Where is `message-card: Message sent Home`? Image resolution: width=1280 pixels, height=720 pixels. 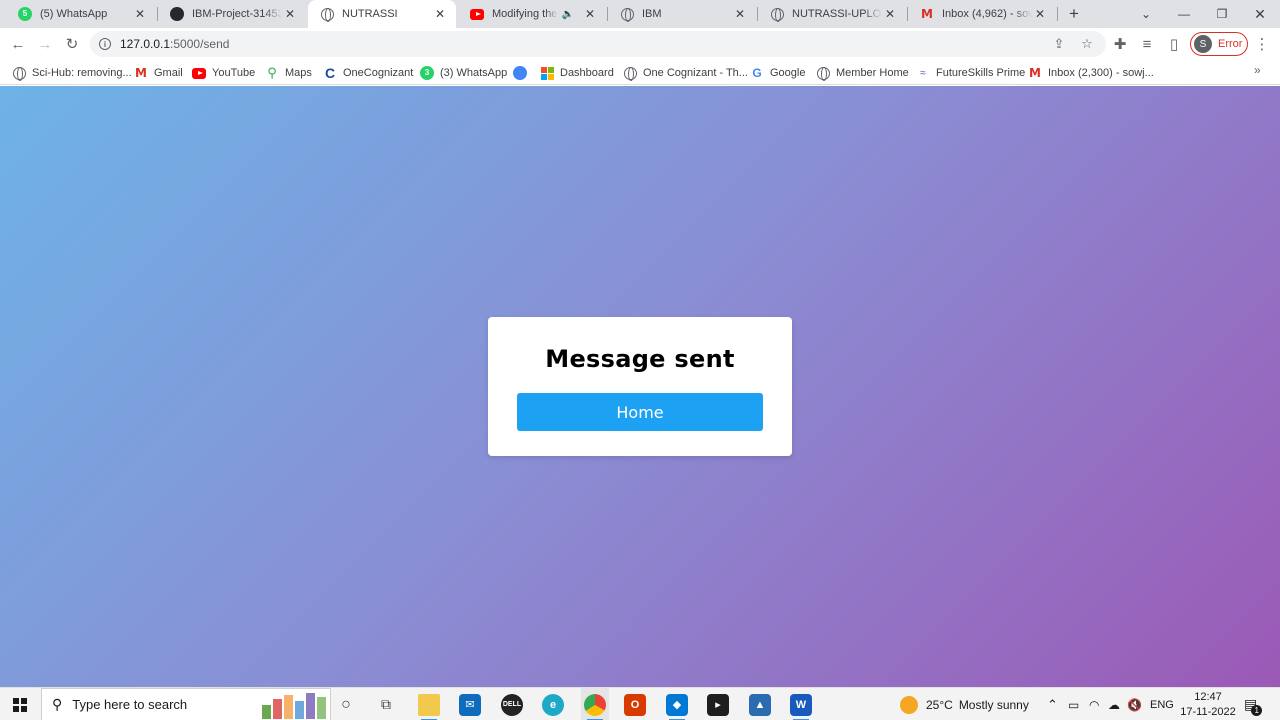 message-card: Message sent Home is located at coordinates (640, 386).